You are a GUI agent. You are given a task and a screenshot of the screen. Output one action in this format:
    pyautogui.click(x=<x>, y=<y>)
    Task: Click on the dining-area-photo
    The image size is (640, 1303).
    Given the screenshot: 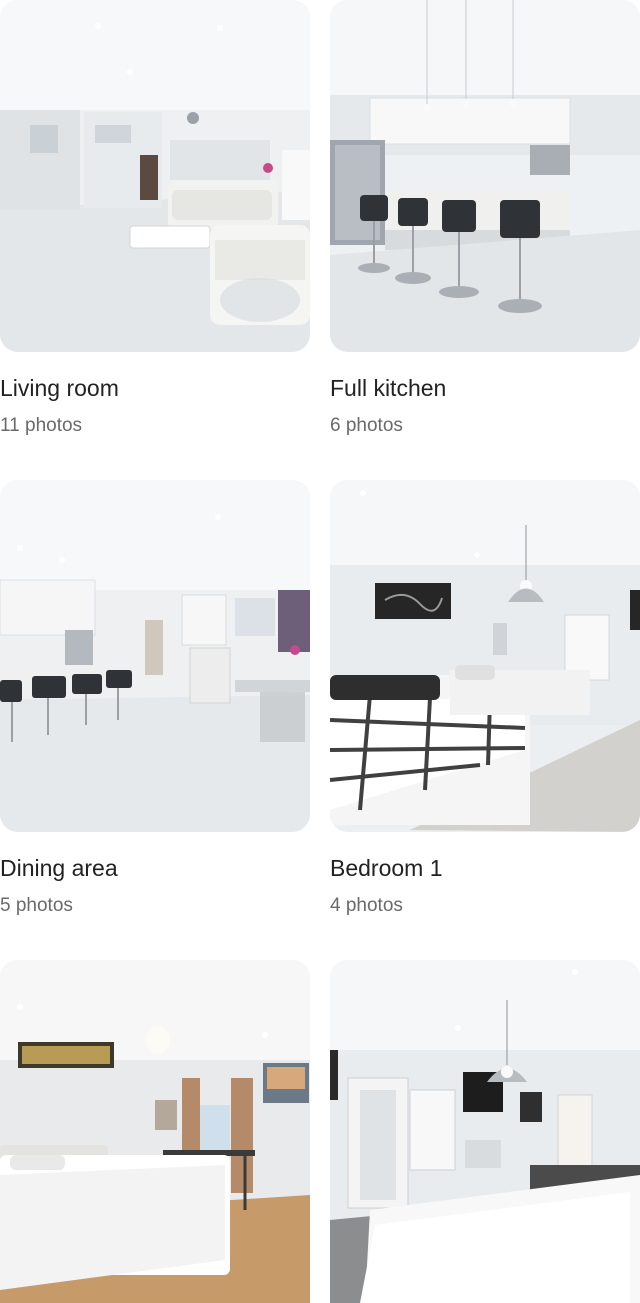 What is the action you would take?
    pyautogui.click(x=155, y=656)
    